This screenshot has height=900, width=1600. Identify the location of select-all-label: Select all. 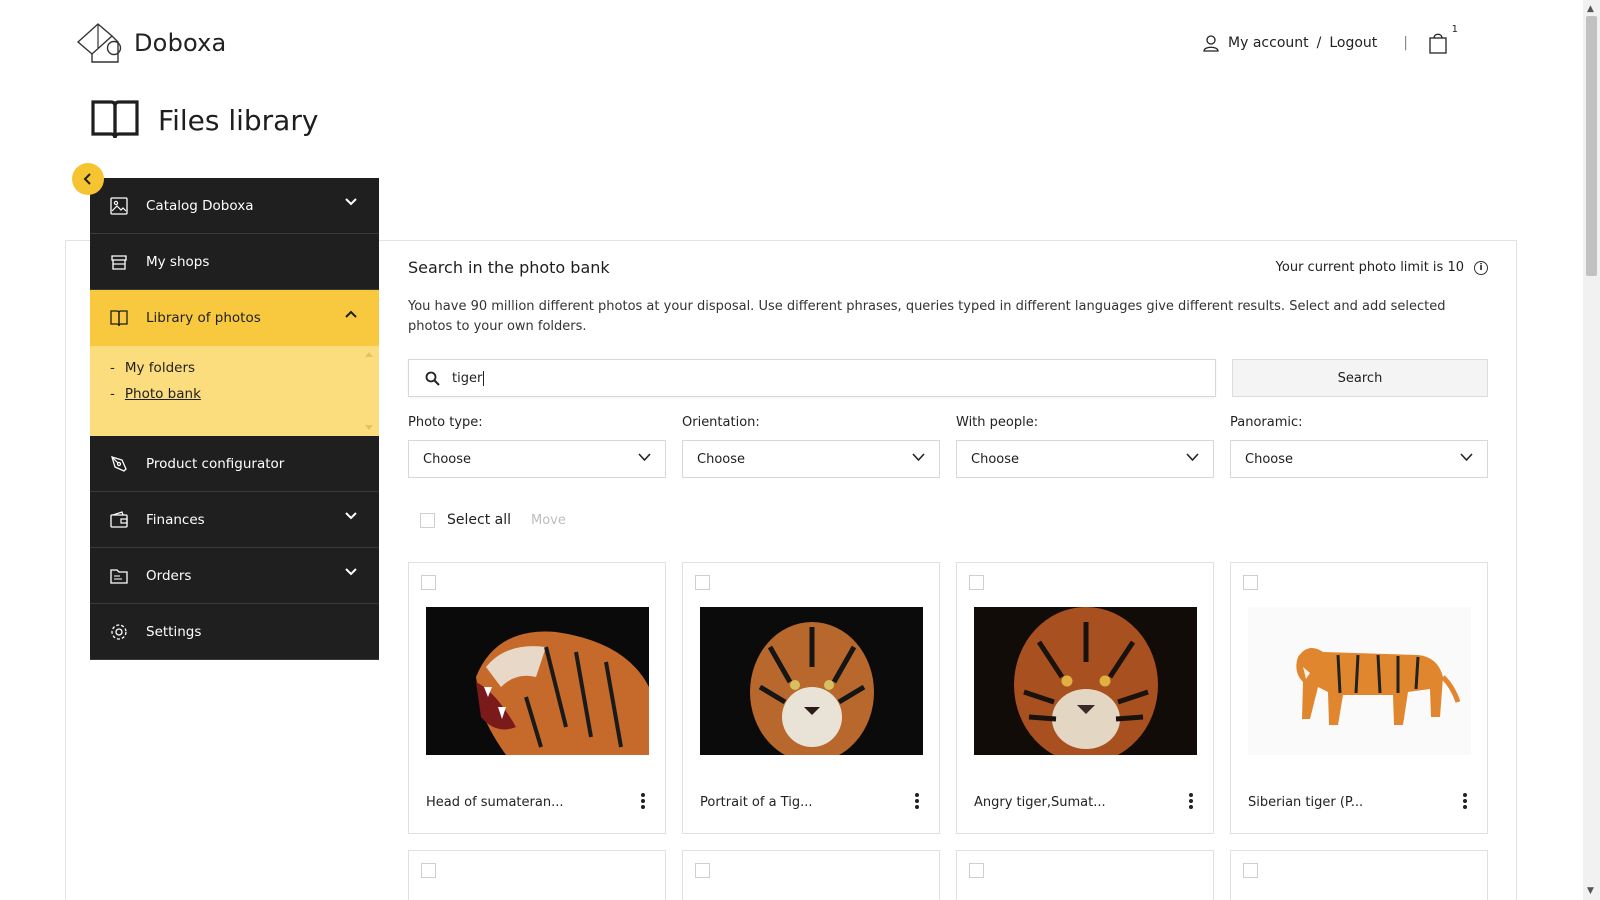
(479, 520).